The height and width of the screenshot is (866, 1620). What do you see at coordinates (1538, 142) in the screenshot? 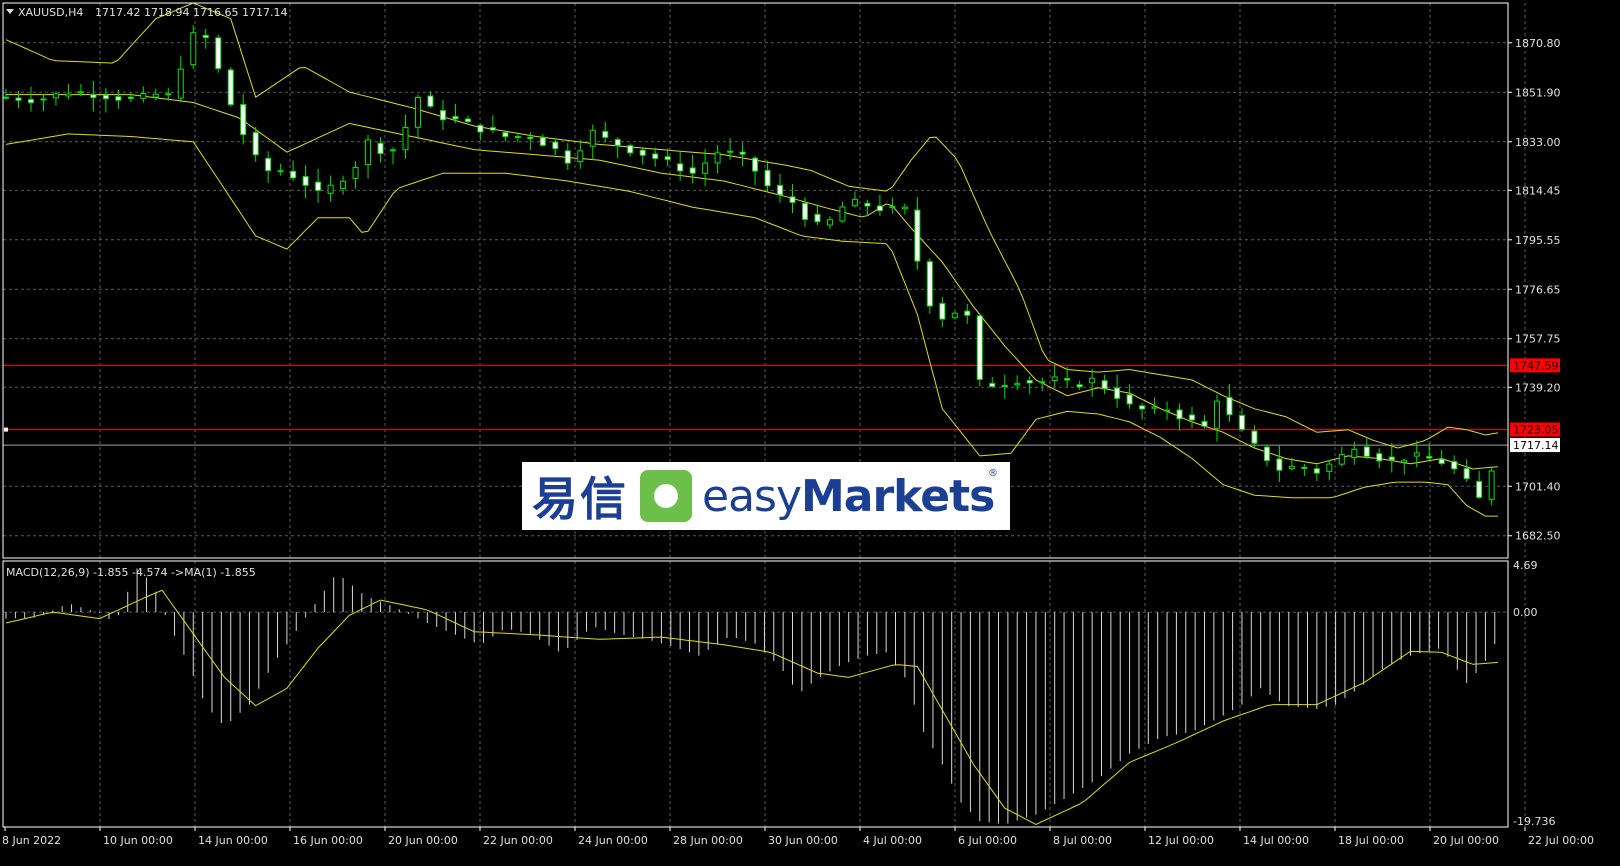
I see `y-tick-label: 1833.00` at bounding box center [1538, 142].